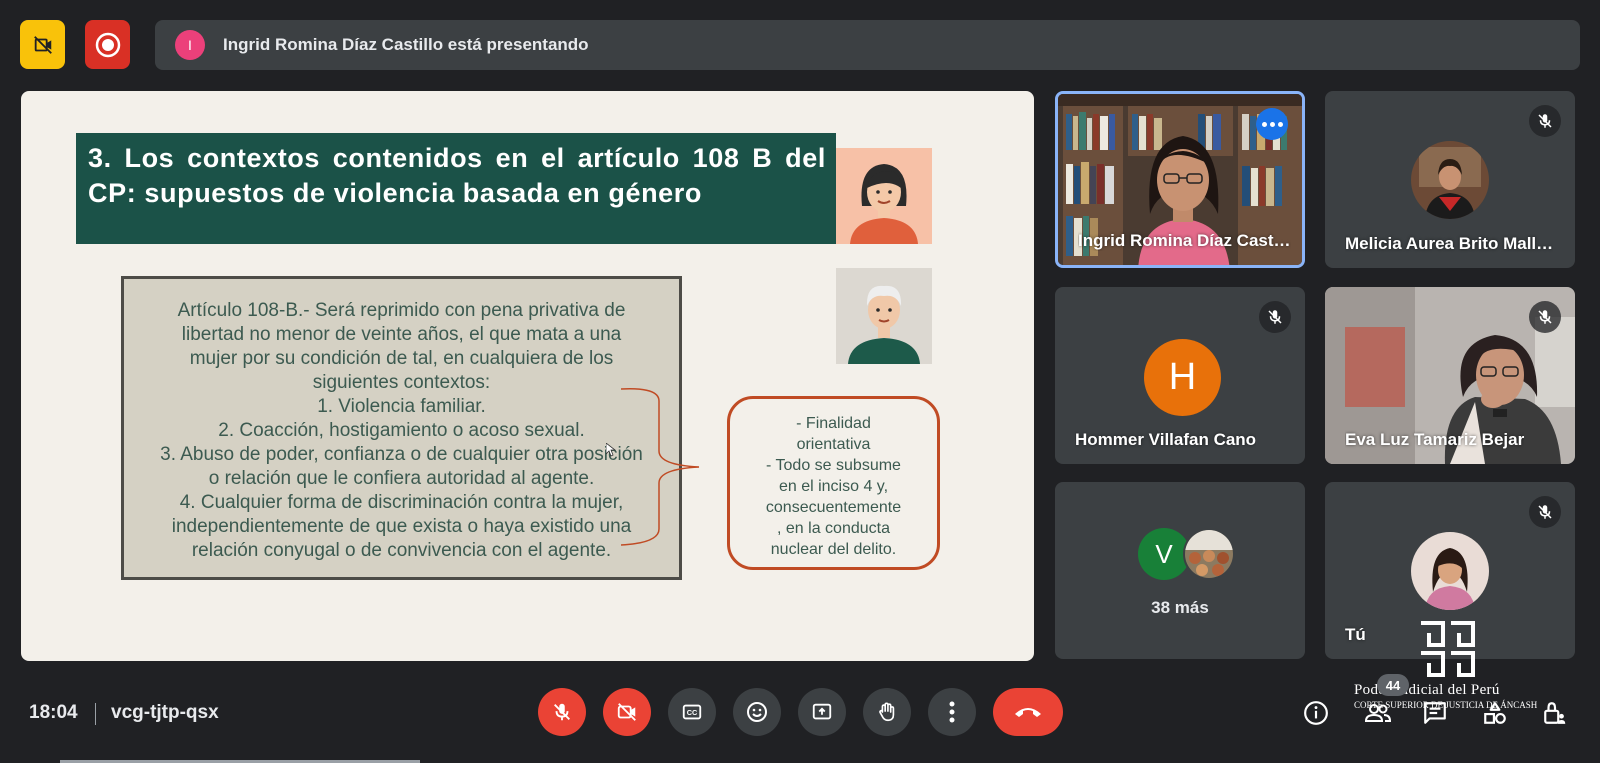 The image size is (1600, 763). I want to click on closed-captions-icon: CC, so click(692, 712).